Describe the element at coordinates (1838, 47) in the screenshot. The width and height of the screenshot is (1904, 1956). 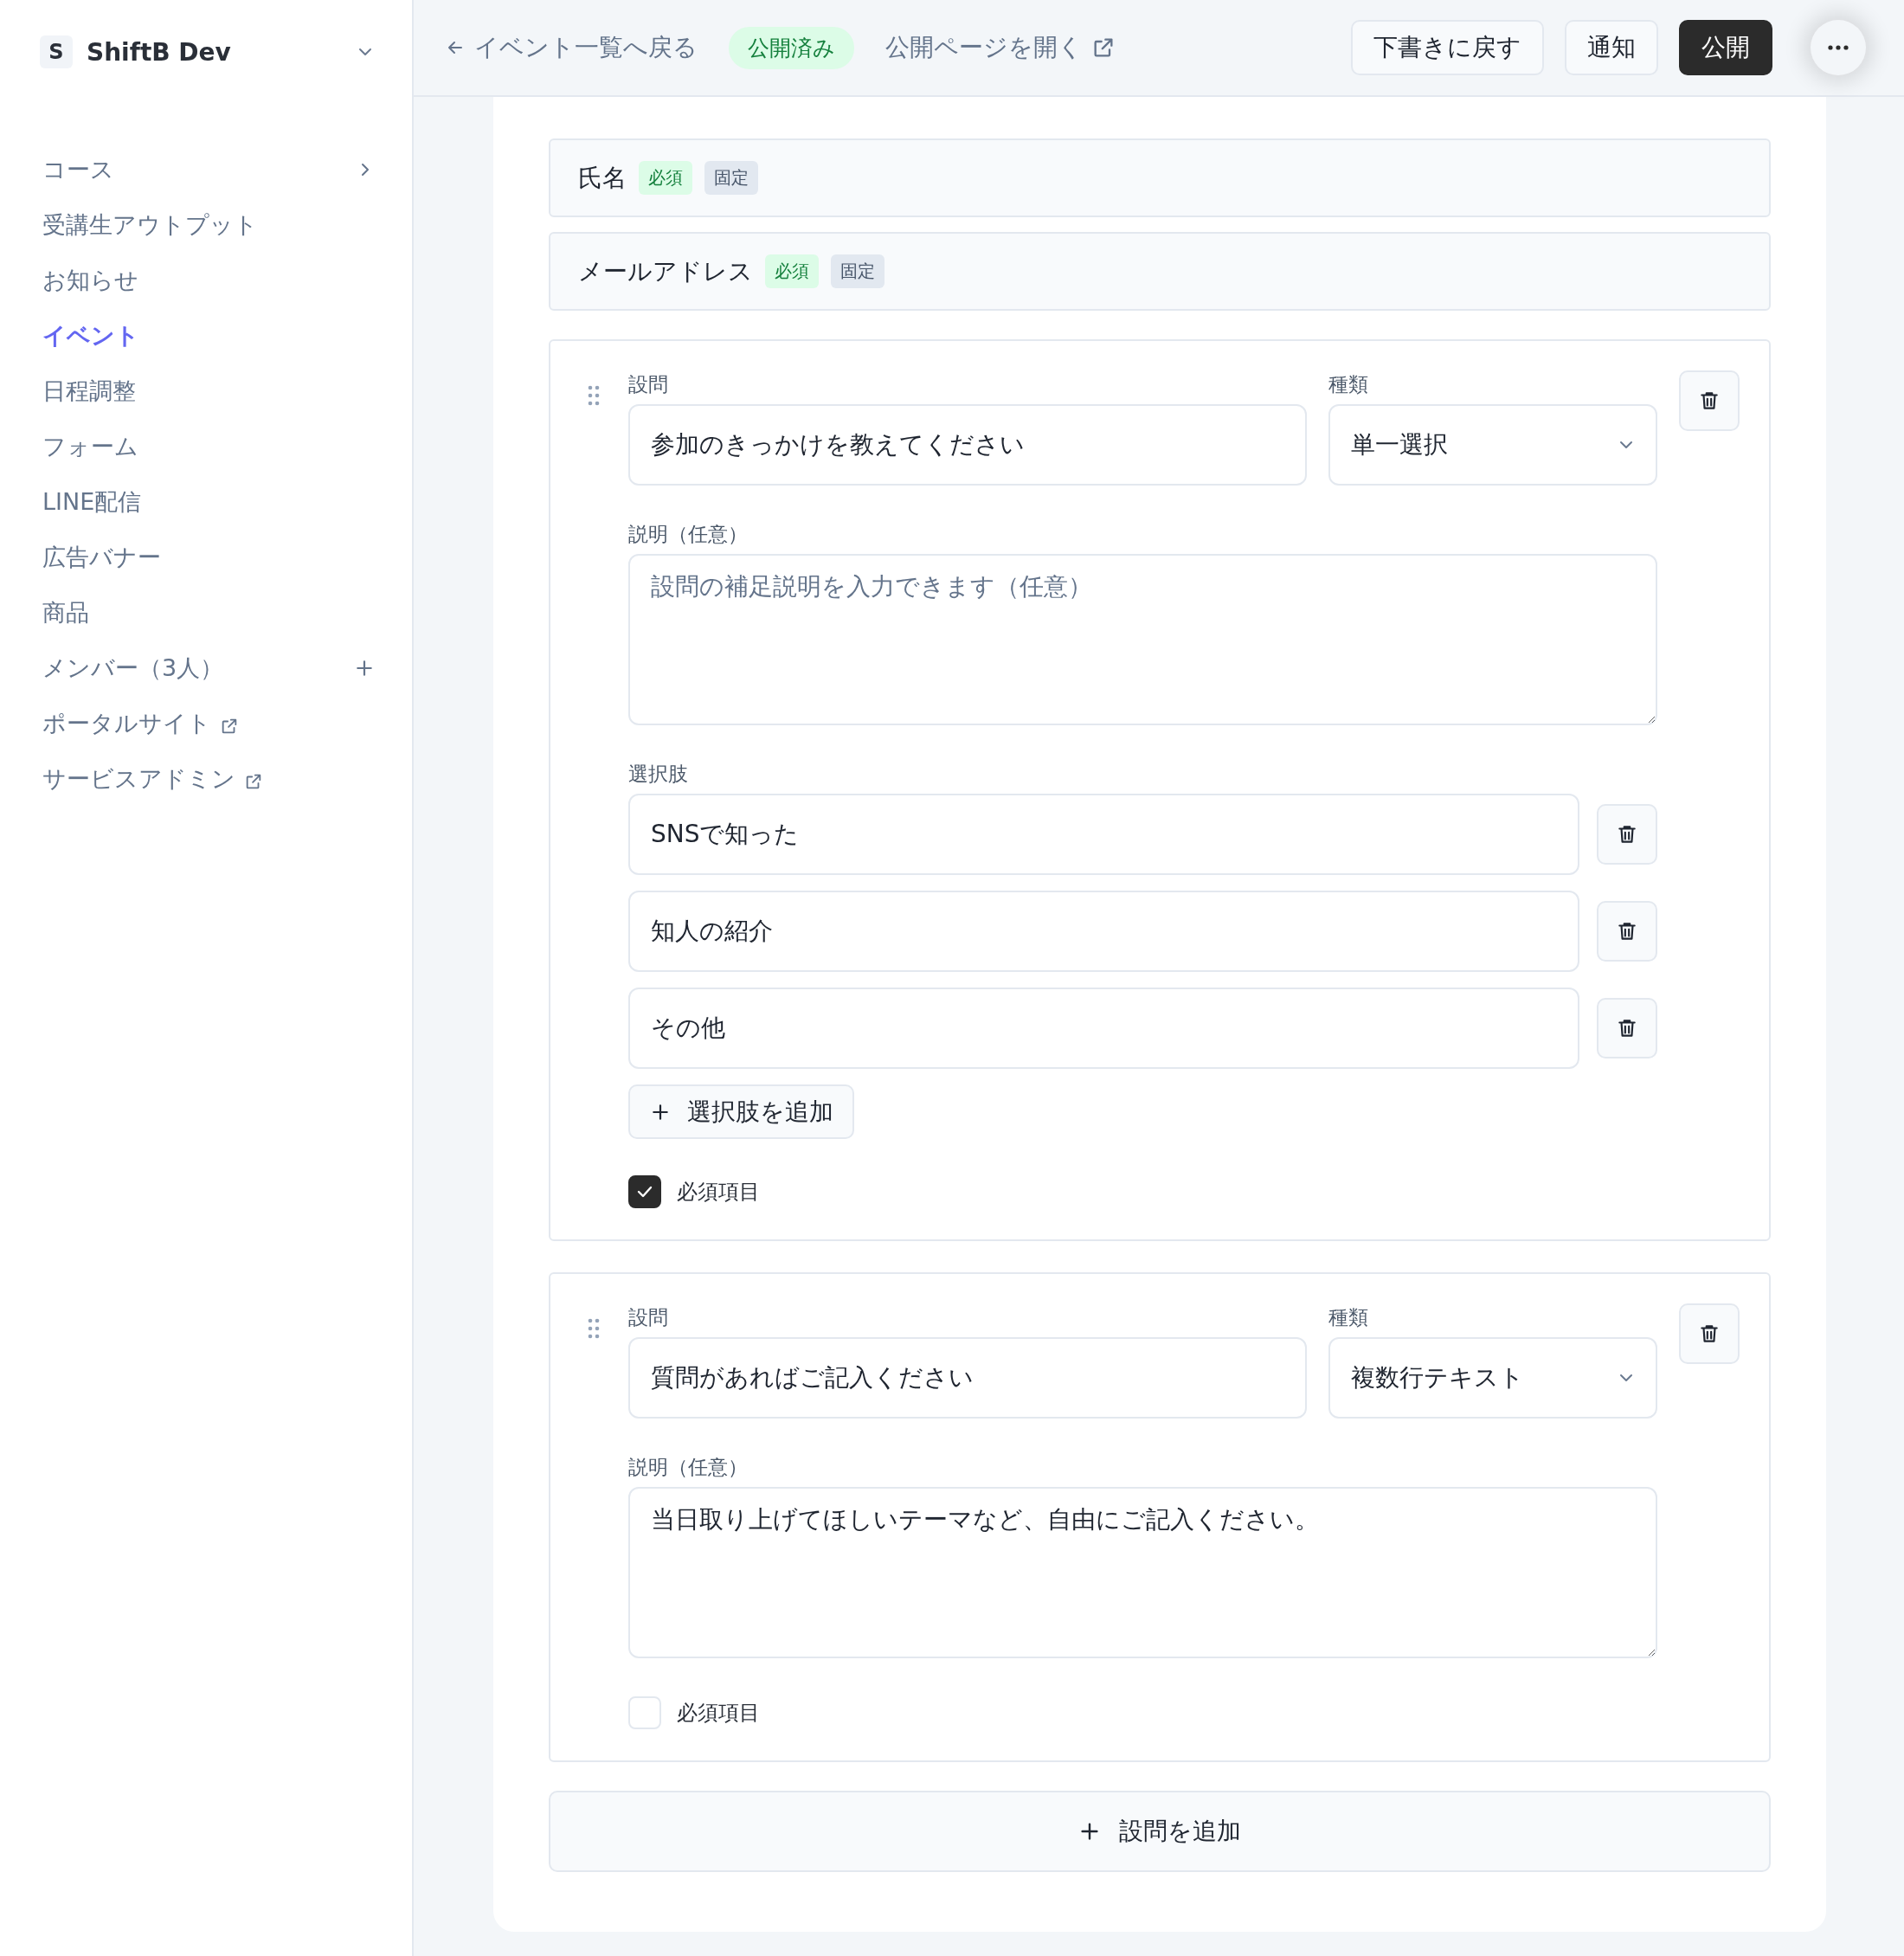
I see `more-icon` at that location.